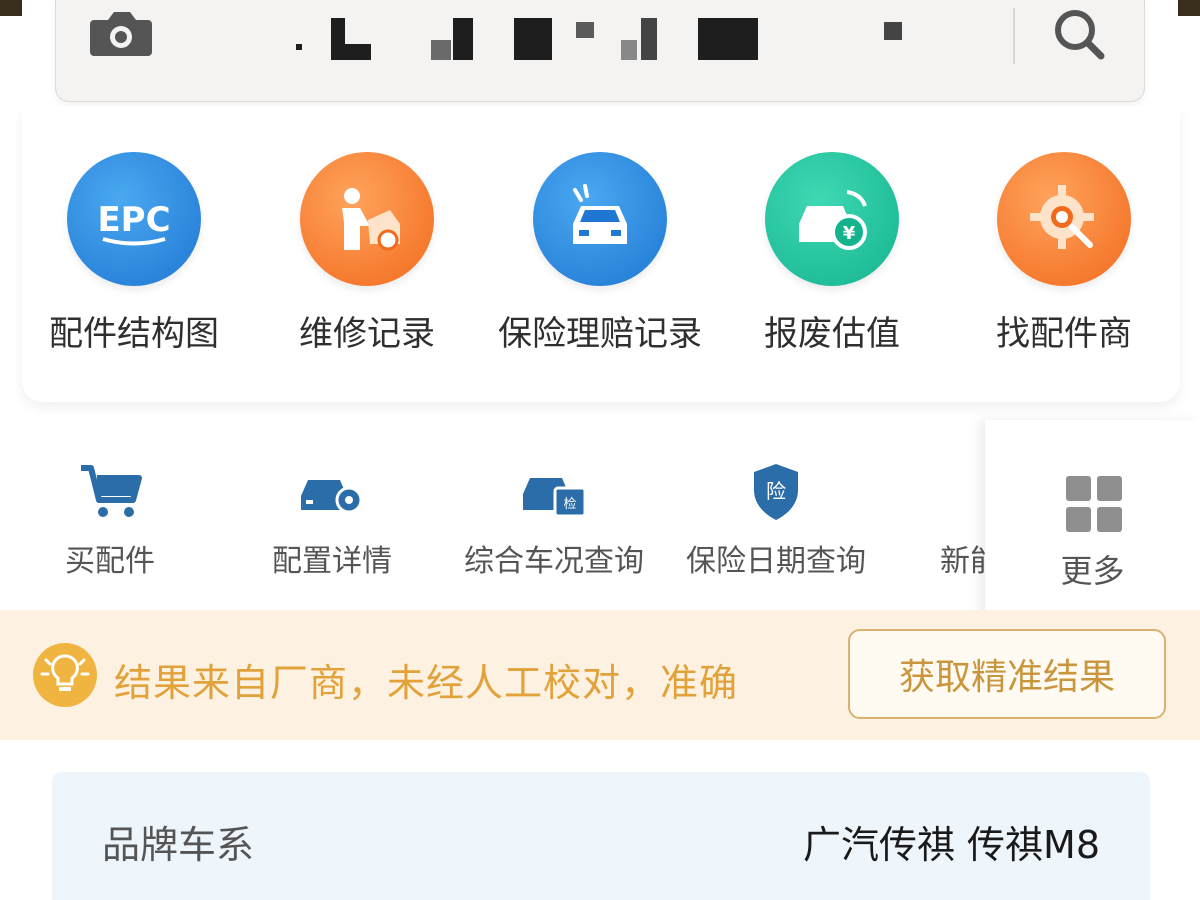 The image size is (1200, 900). Describe the element at coordinates (951, 845) in the screenshot. I see `brand-series-value: 广汽传祺 传祺M8` at that location.